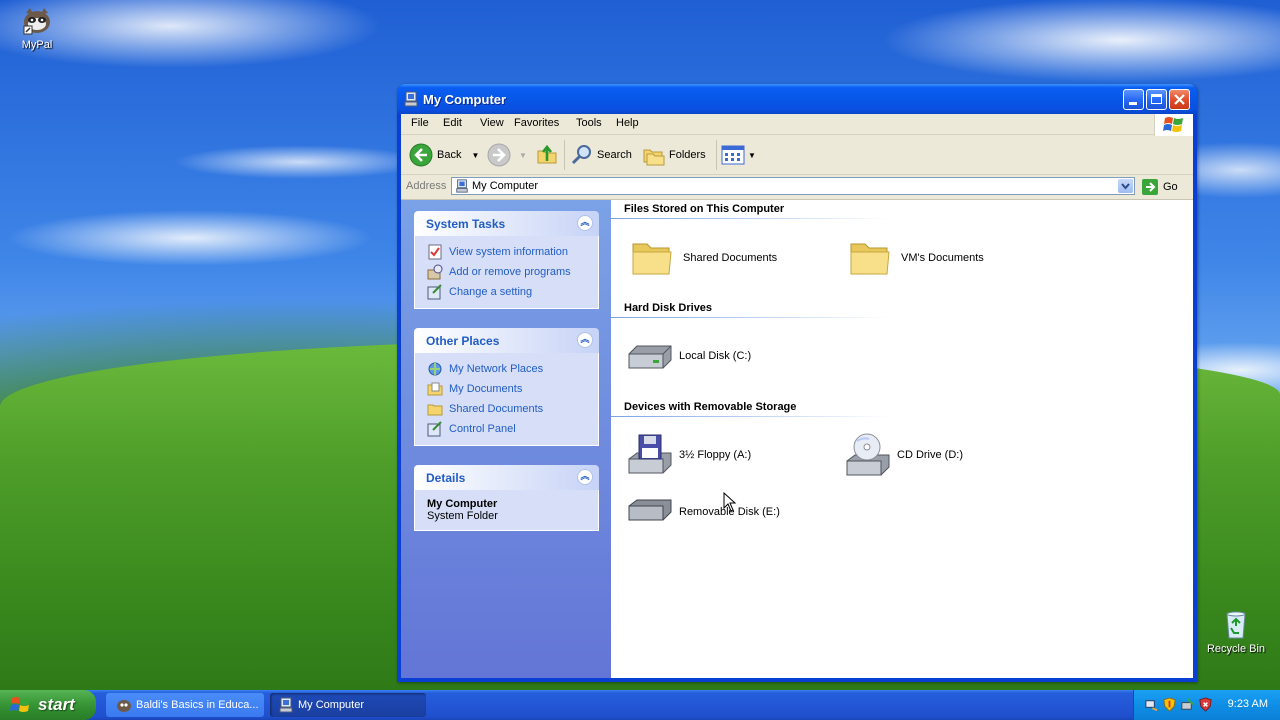  I want to click on mouse-cursor-icon, so click(730, 502).